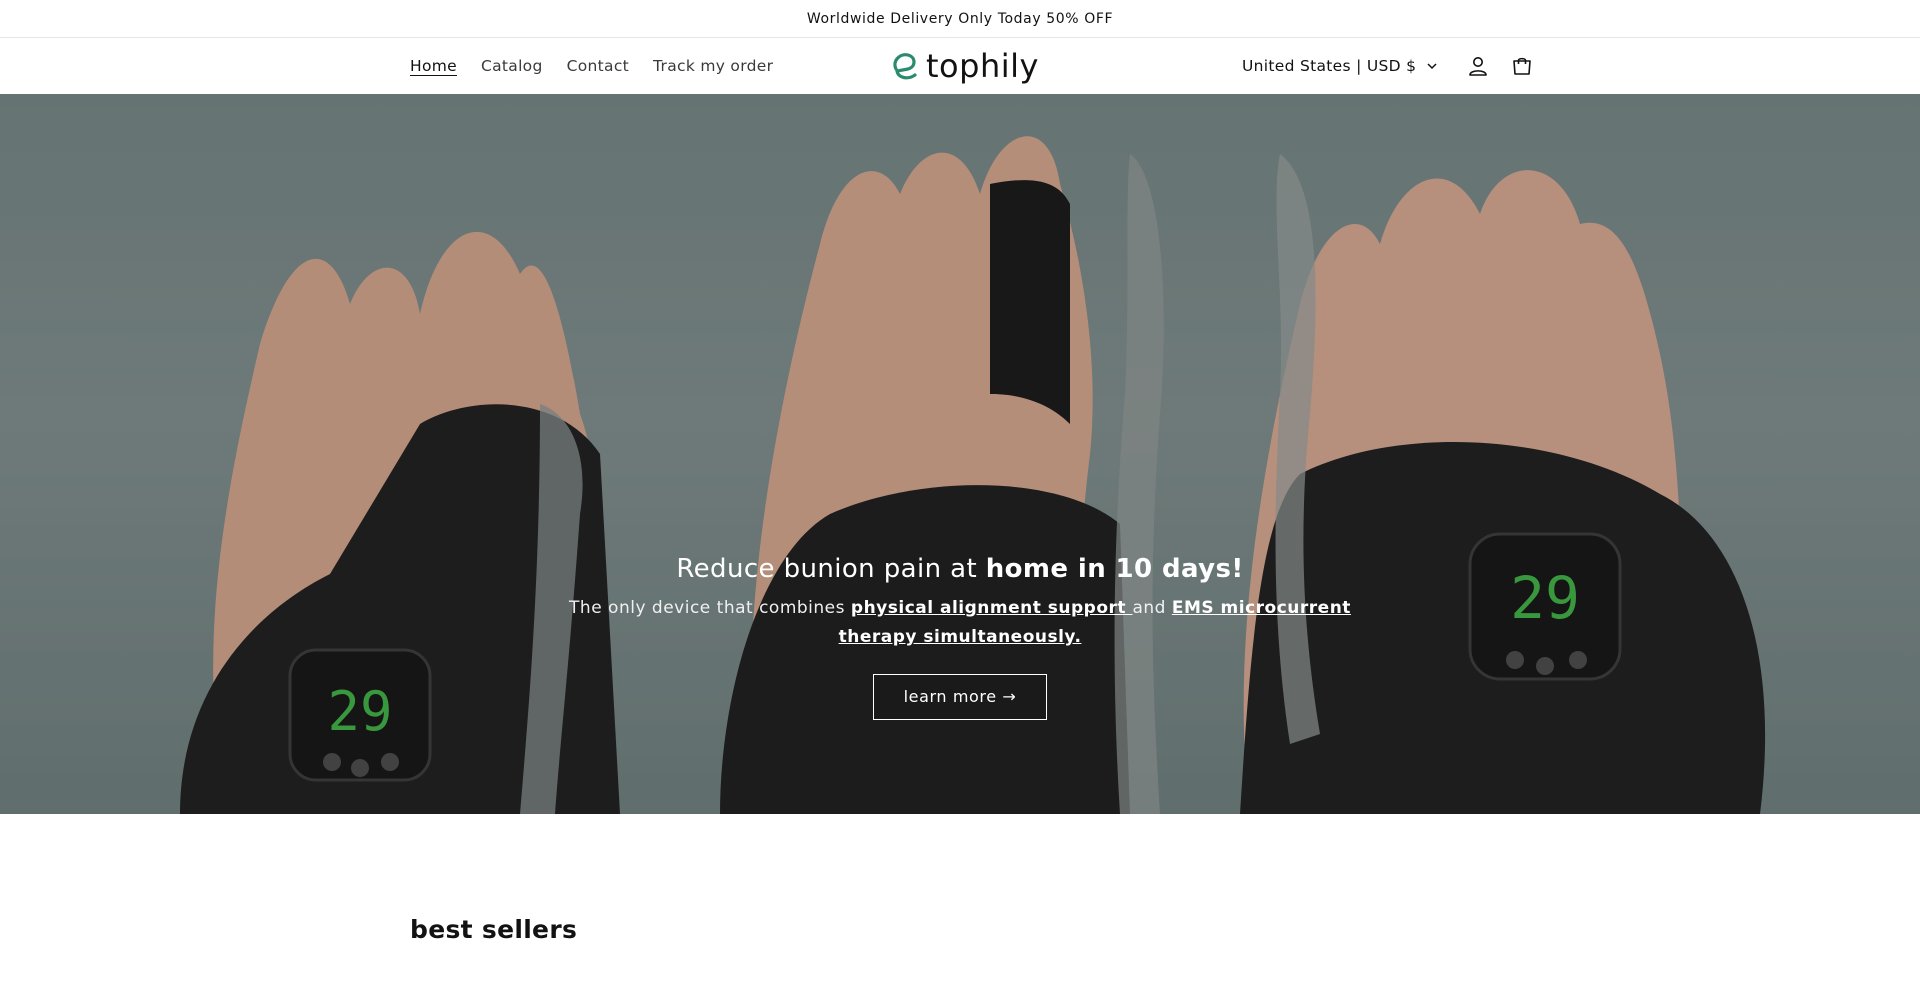 The height and width of the screenshot is (993, 1920). I want to click on main-nav: Home Catalog Contact Track my order, so click(591, 66).